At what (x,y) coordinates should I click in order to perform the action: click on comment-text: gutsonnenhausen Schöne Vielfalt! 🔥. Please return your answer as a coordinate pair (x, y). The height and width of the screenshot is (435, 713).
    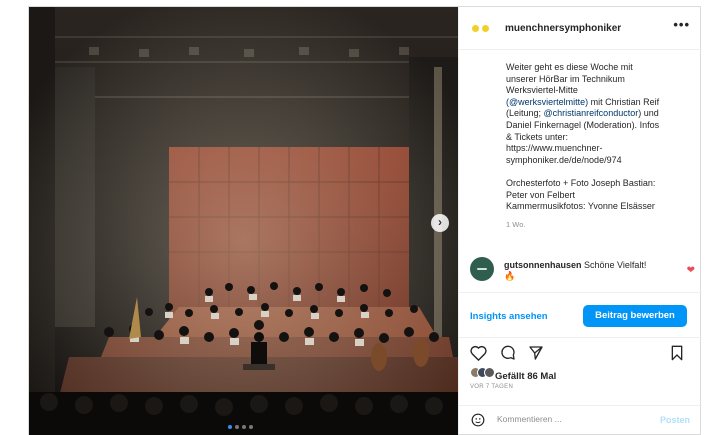
    Looking at the image, I should click on (589, 271).